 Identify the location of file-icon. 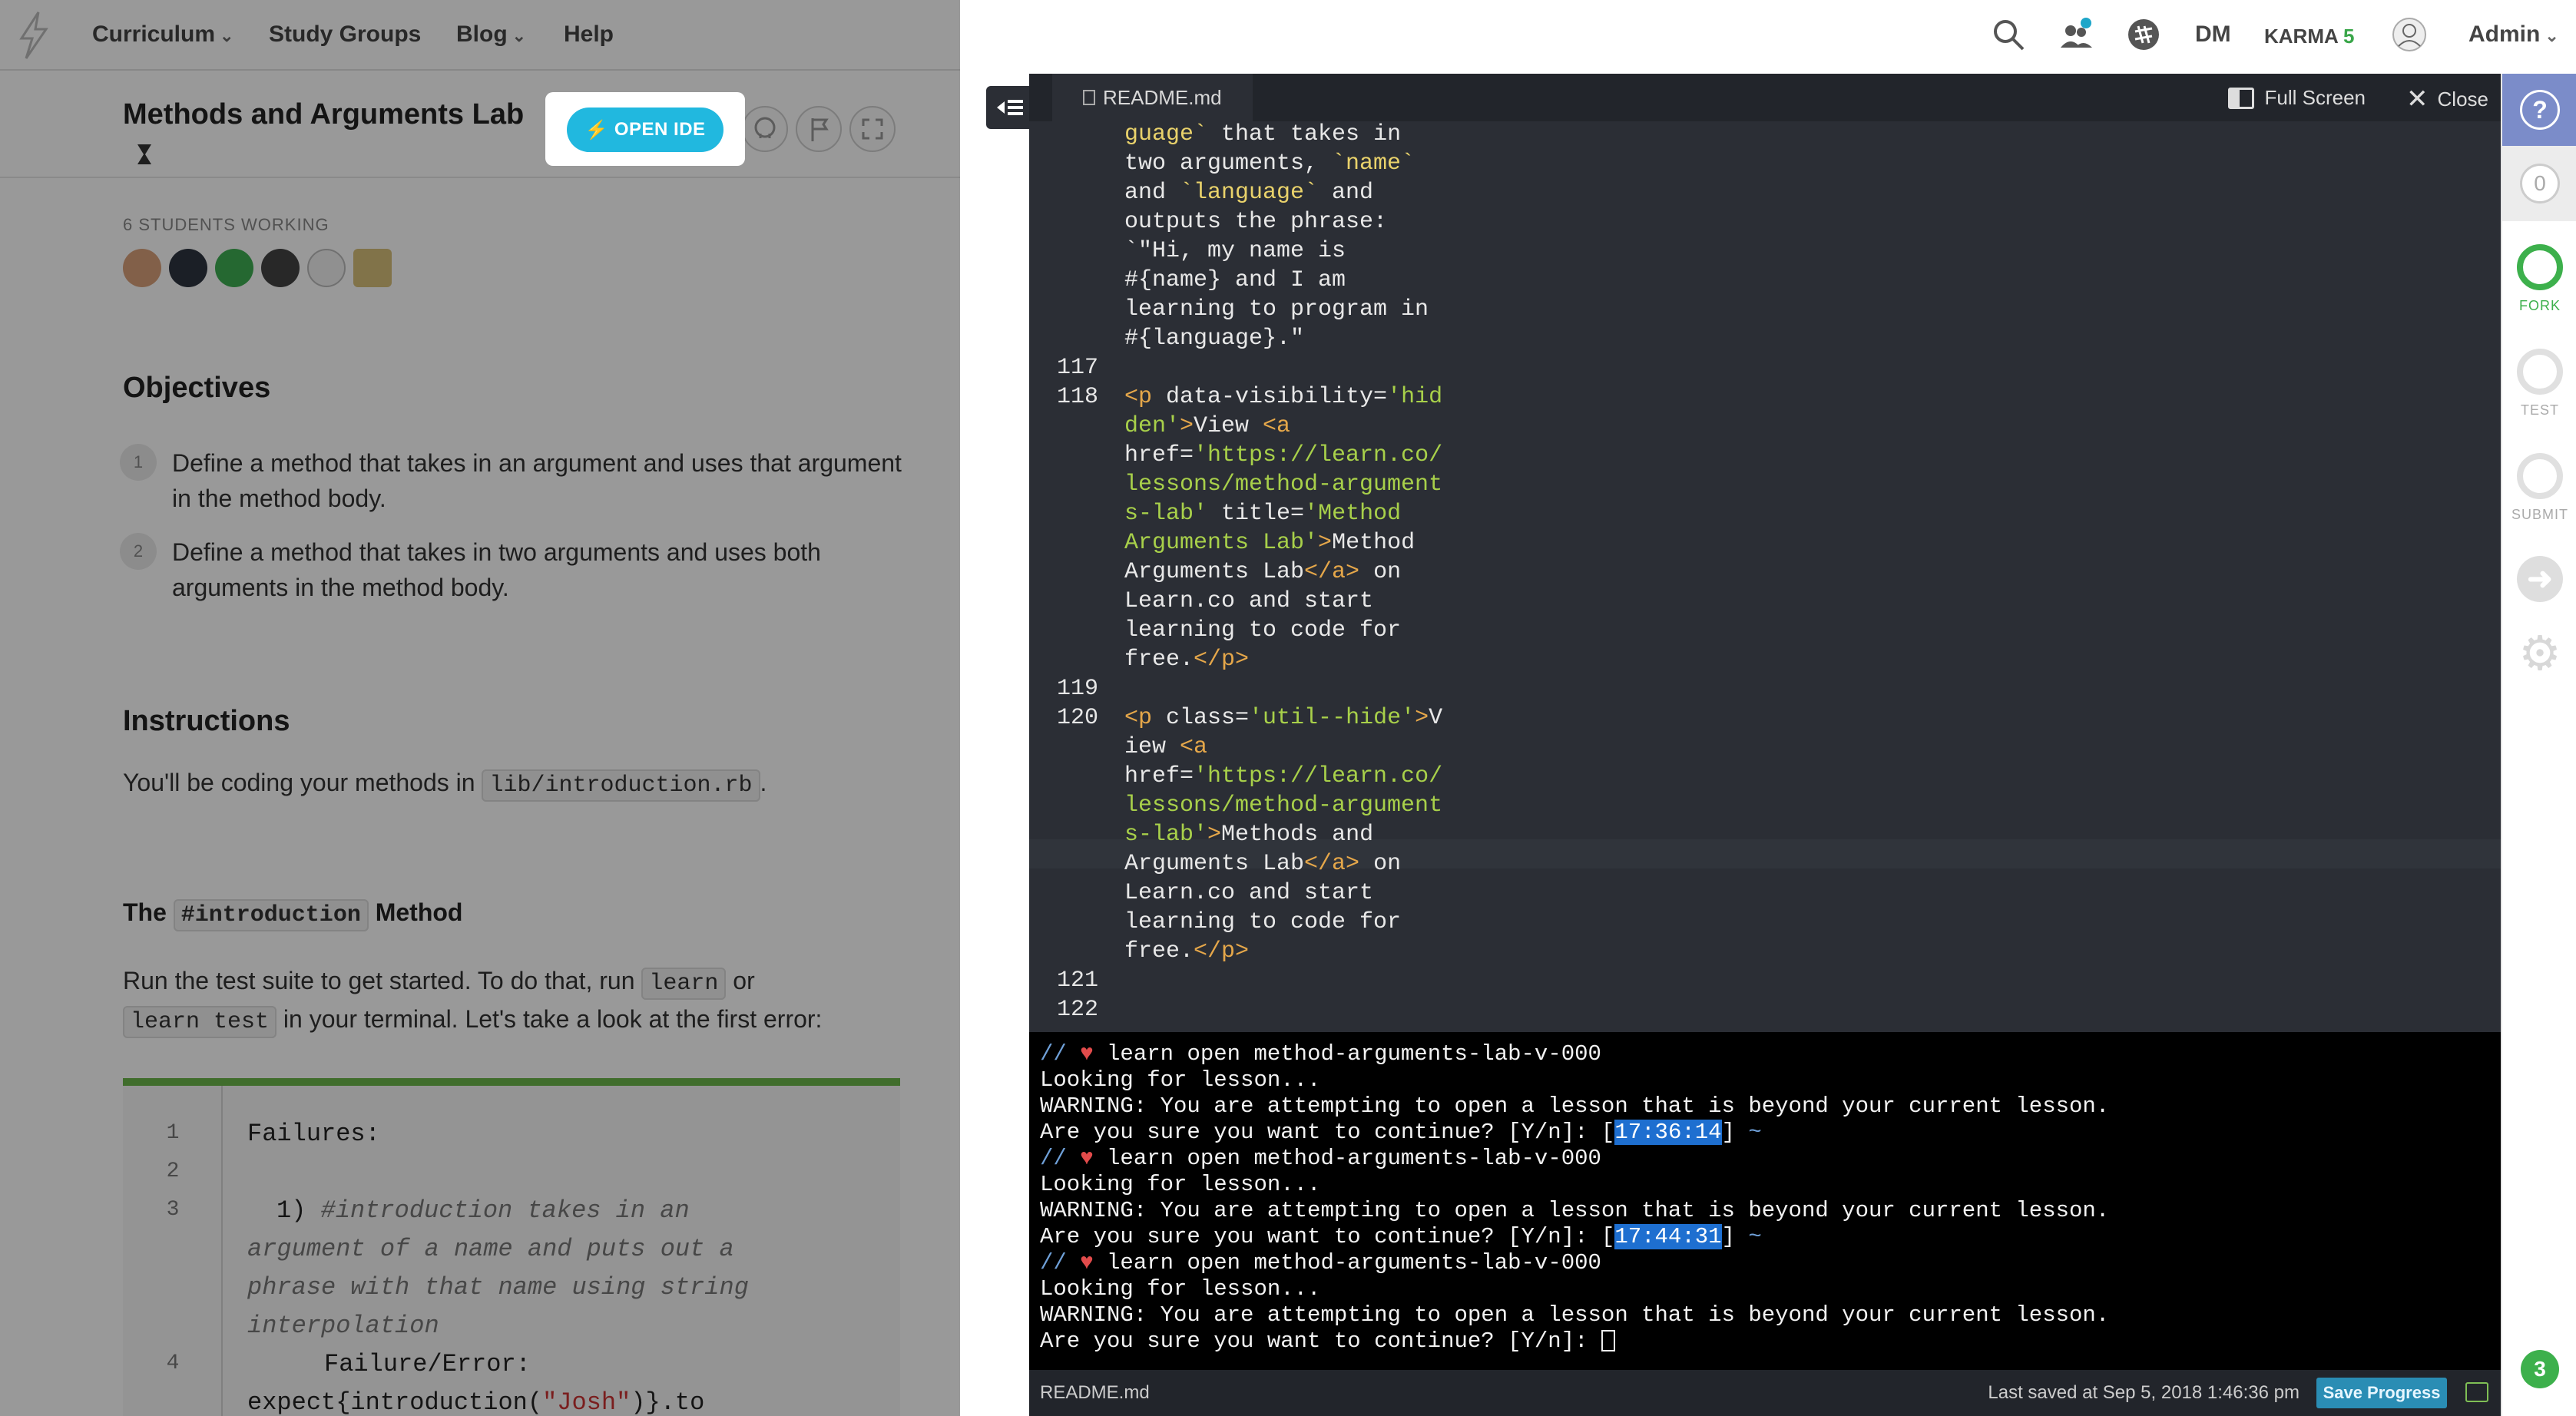
(1089, 97).